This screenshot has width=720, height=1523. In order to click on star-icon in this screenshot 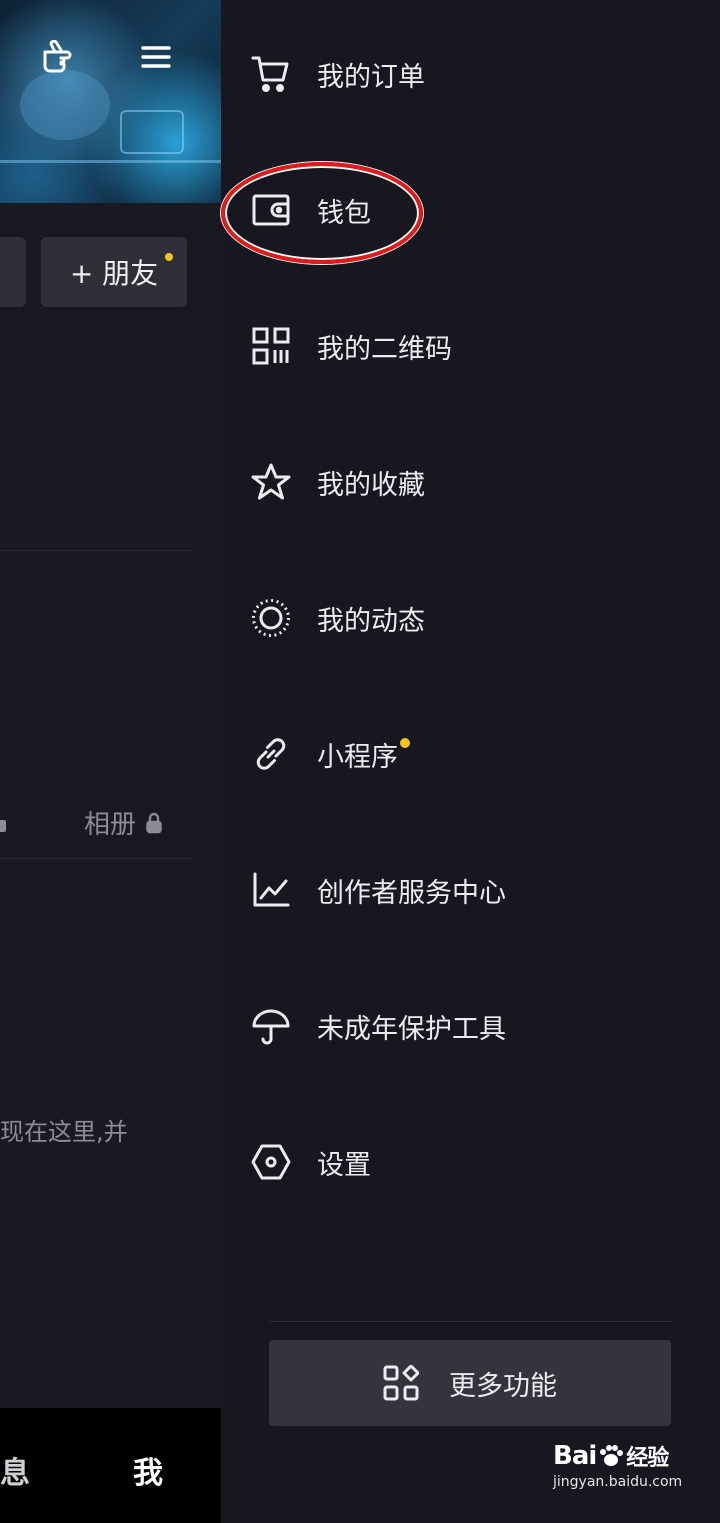, I will do `click(271, 482)`.